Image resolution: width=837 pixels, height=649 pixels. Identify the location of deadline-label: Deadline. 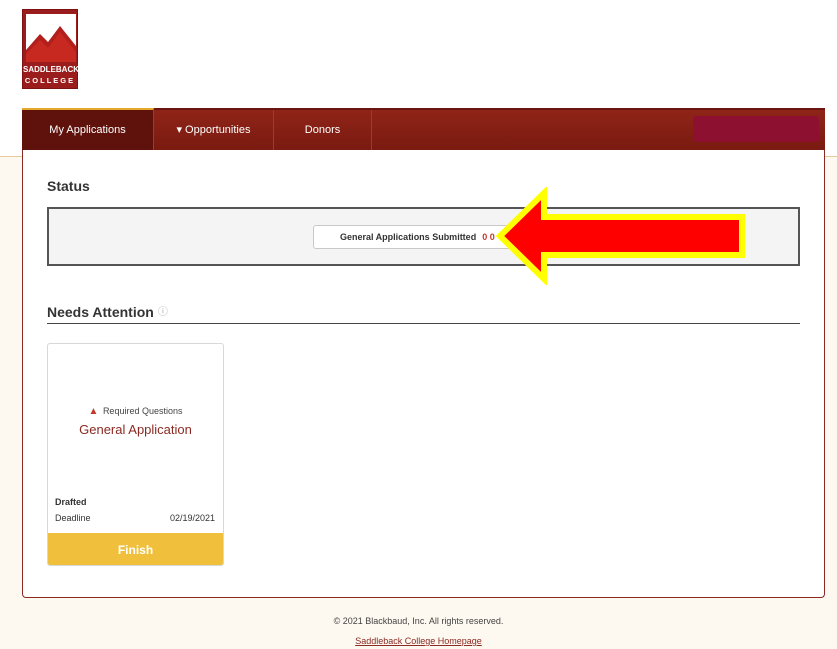
(73, 518).